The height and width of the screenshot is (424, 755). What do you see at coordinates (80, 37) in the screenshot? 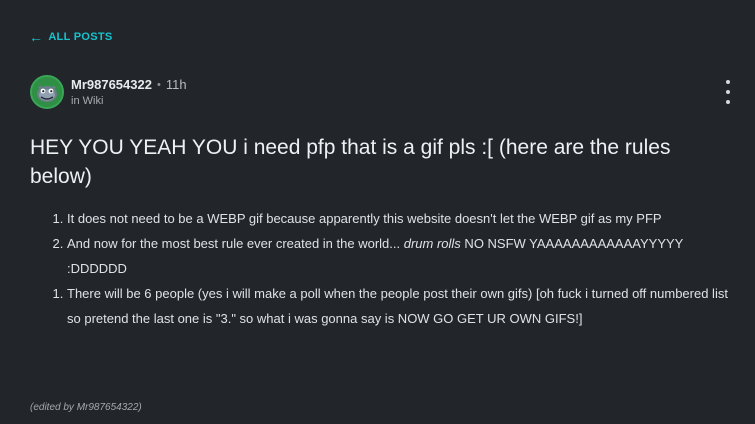
I see `all-posts-label: ALL POSTS` at bounding box center [80, 37].